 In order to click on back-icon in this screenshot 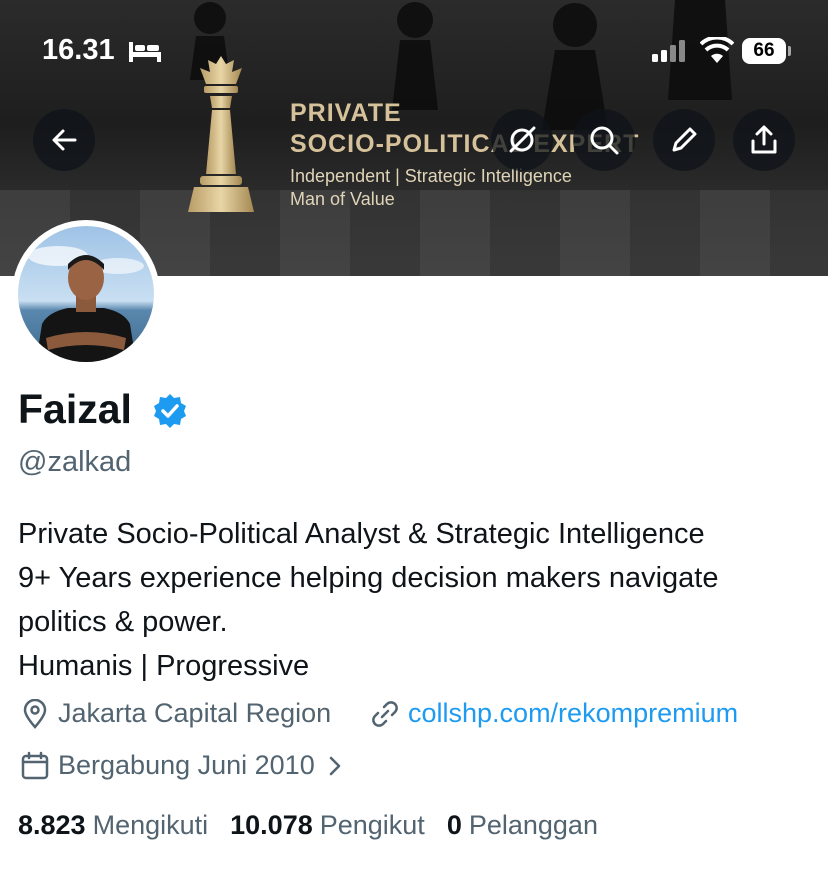, I will do `click(64, 140)`.